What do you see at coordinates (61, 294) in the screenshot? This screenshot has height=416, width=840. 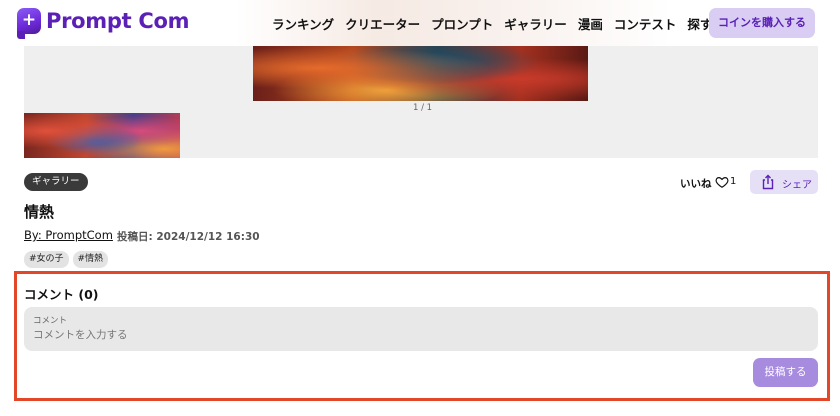 I see `comment-heading: コメント (0)` at bounding box center [61, 294].